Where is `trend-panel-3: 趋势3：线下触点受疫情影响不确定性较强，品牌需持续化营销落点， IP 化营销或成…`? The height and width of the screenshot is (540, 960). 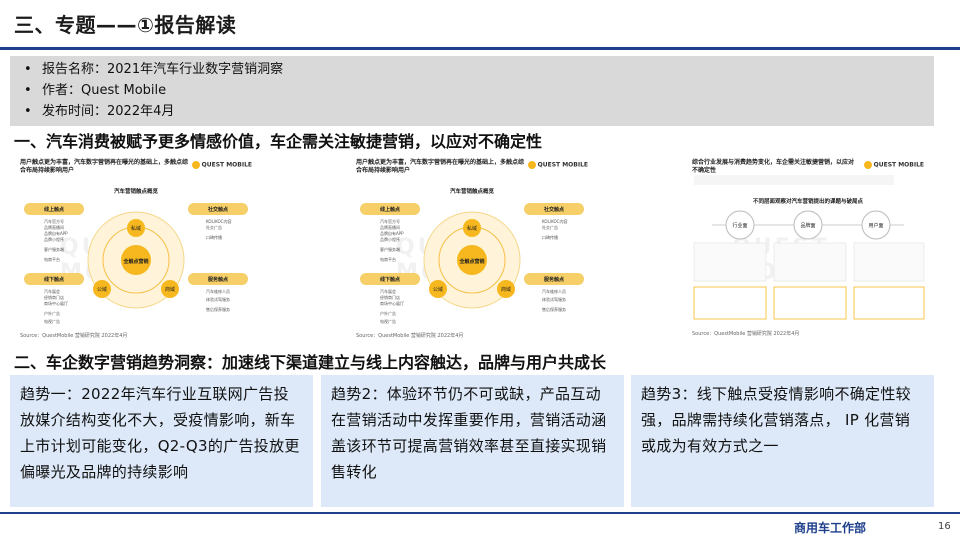
trend-panel-3: 趋势3：线下触点受疫情影响不确定性较强，品牌需持续化营销落点， IP 化营销或成… is located at coordinates (782, 441).